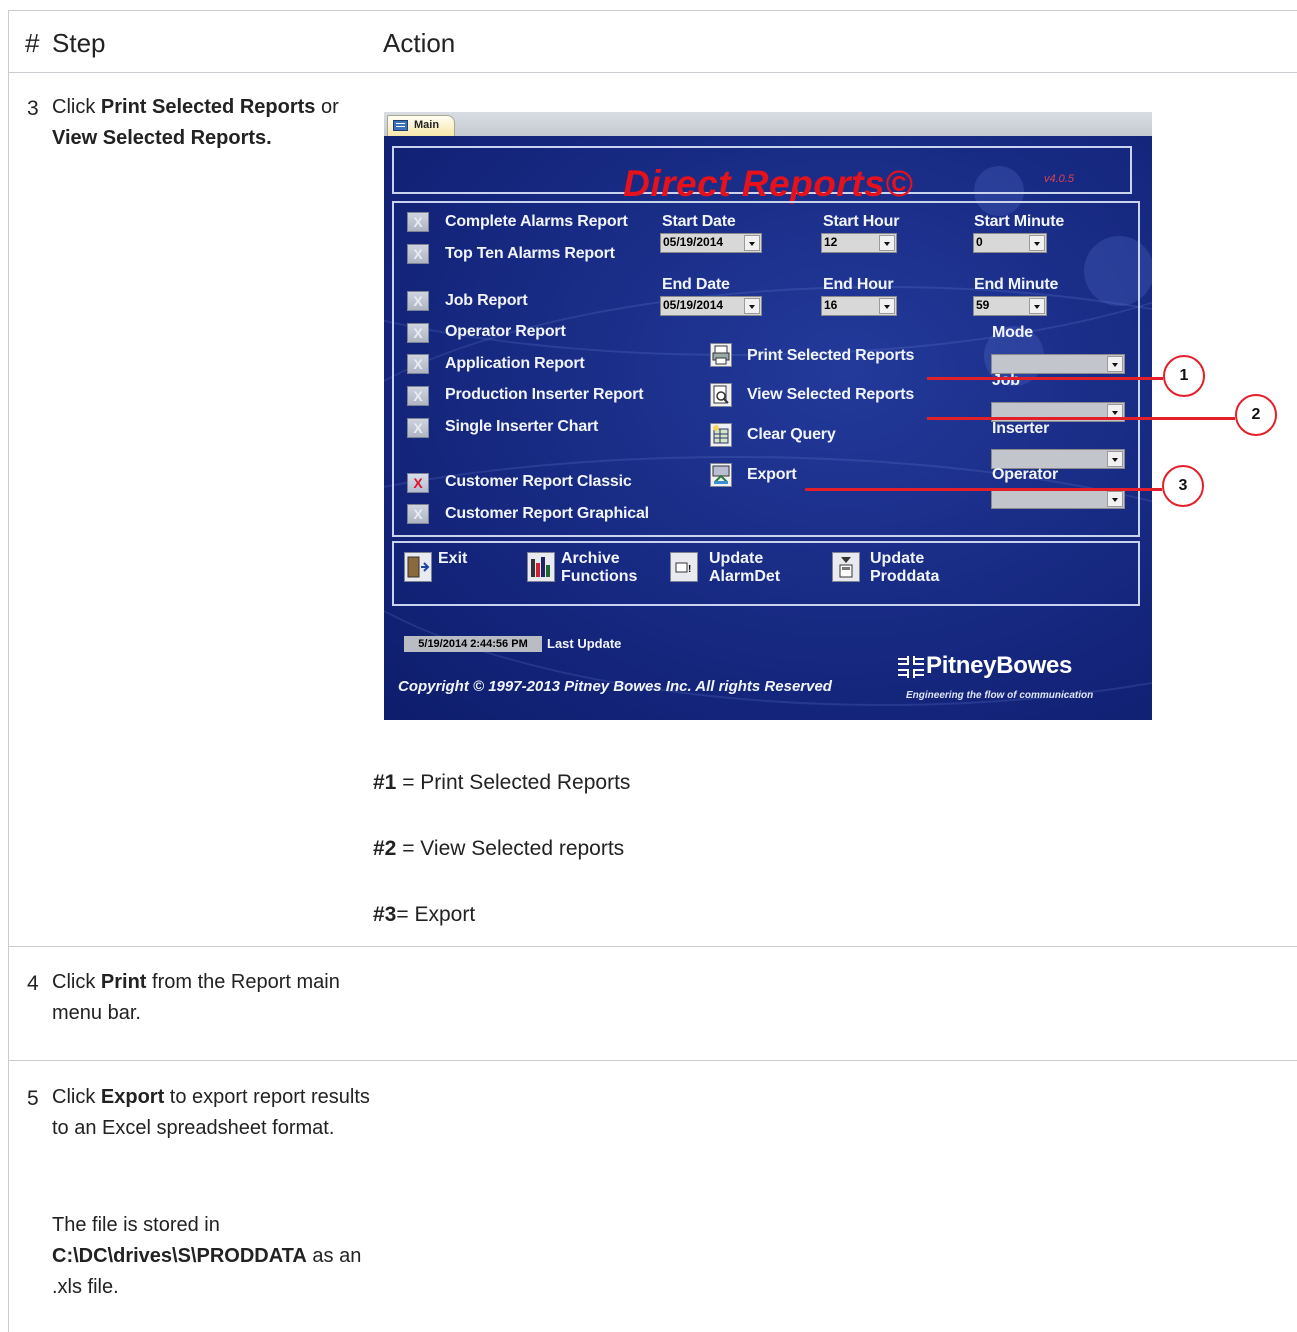 The image size is (1297, 1332). What do you see at coordinates (418, 396) in the screenshot?
I see `checkbox-production-inserter: X` at bounding box center [418, 396].